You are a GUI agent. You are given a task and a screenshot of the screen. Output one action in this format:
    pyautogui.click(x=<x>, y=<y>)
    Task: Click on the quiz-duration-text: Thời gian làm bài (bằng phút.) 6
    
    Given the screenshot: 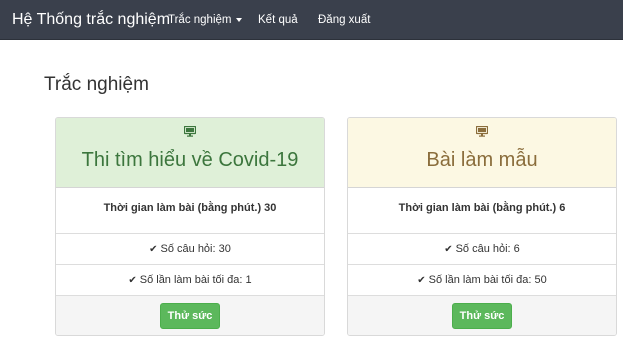 What is the action you would take?
    pyautogui.click(x=482, y=208)
    